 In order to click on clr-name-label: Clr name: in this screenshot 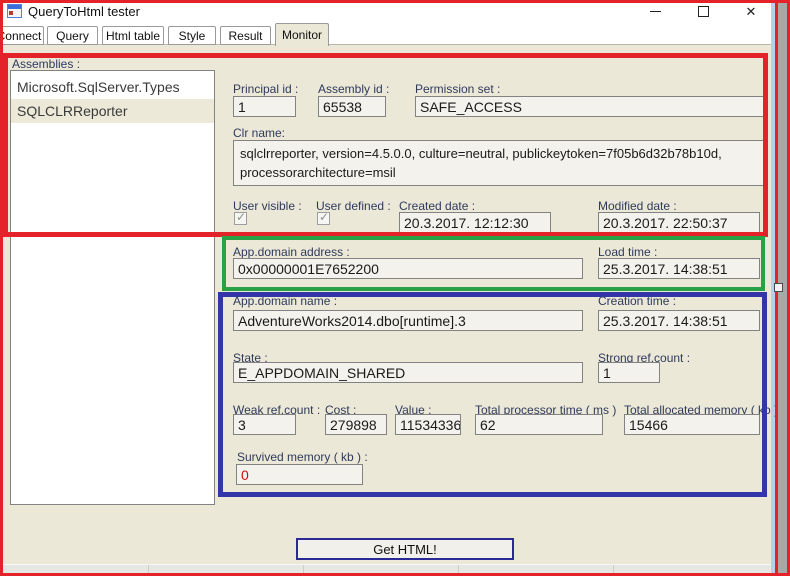, I will do `click(259, 133)`.